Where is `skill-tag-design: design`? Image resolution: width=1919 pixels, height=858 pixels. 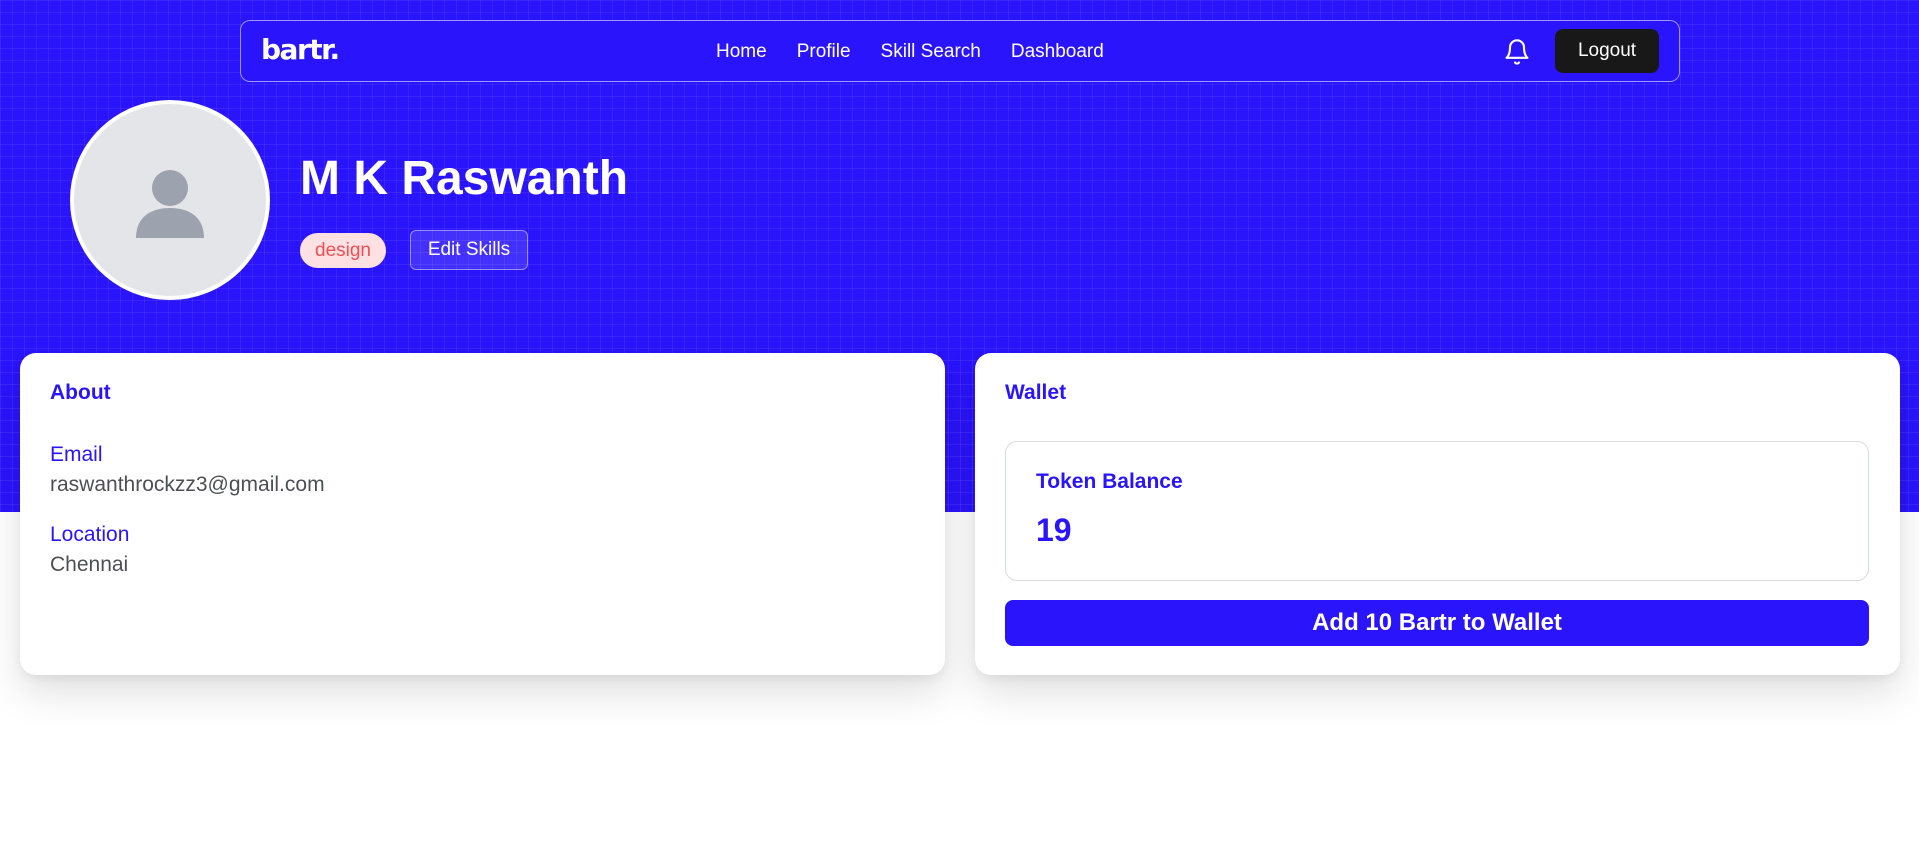 skill-tag-design: design is located at coordinates (343, 250).